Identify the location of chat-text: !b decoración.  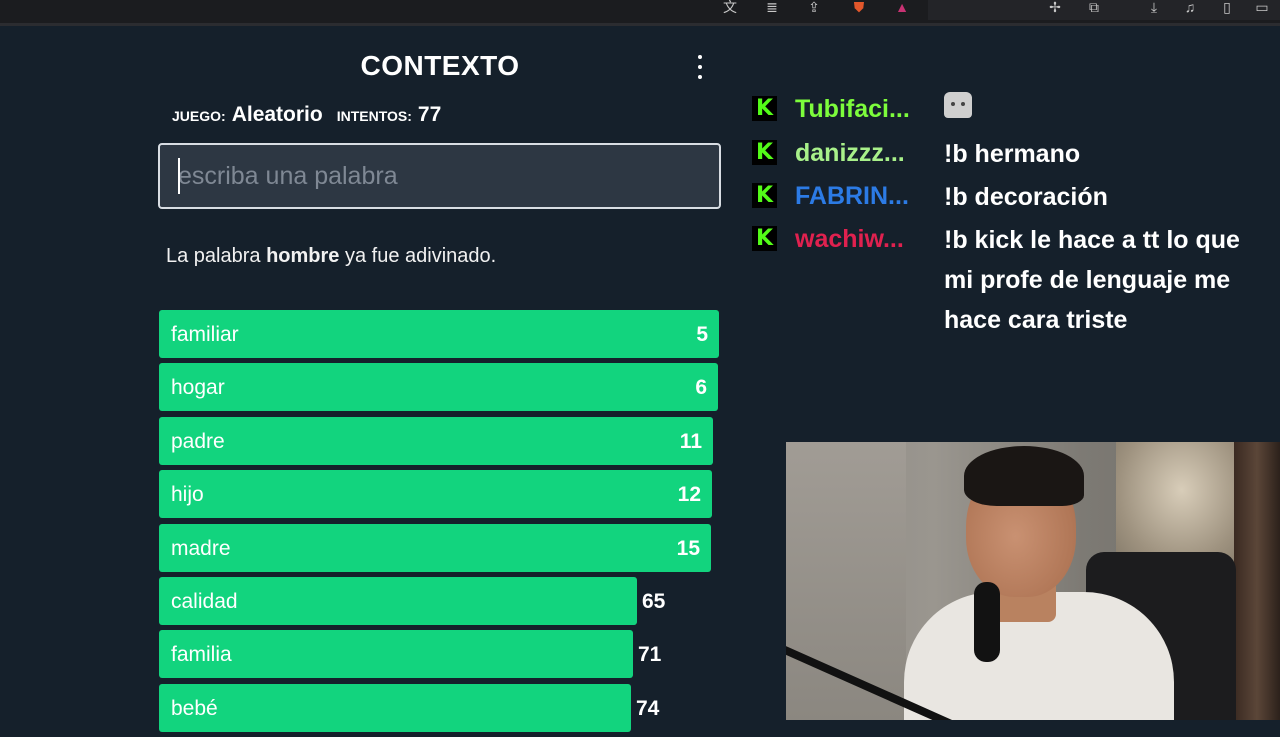
(1026, 197).